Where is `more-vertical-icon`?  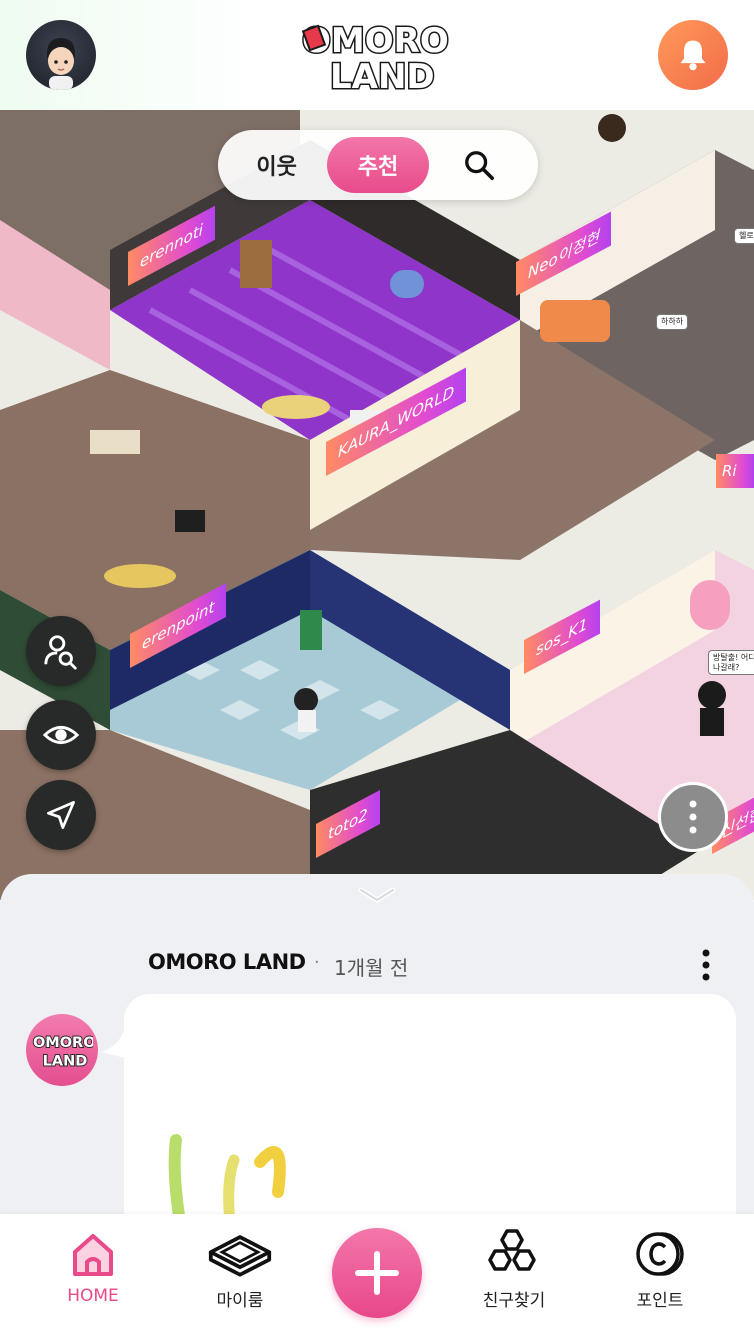
more-vertical-icon is located at coordinates (693, 817).